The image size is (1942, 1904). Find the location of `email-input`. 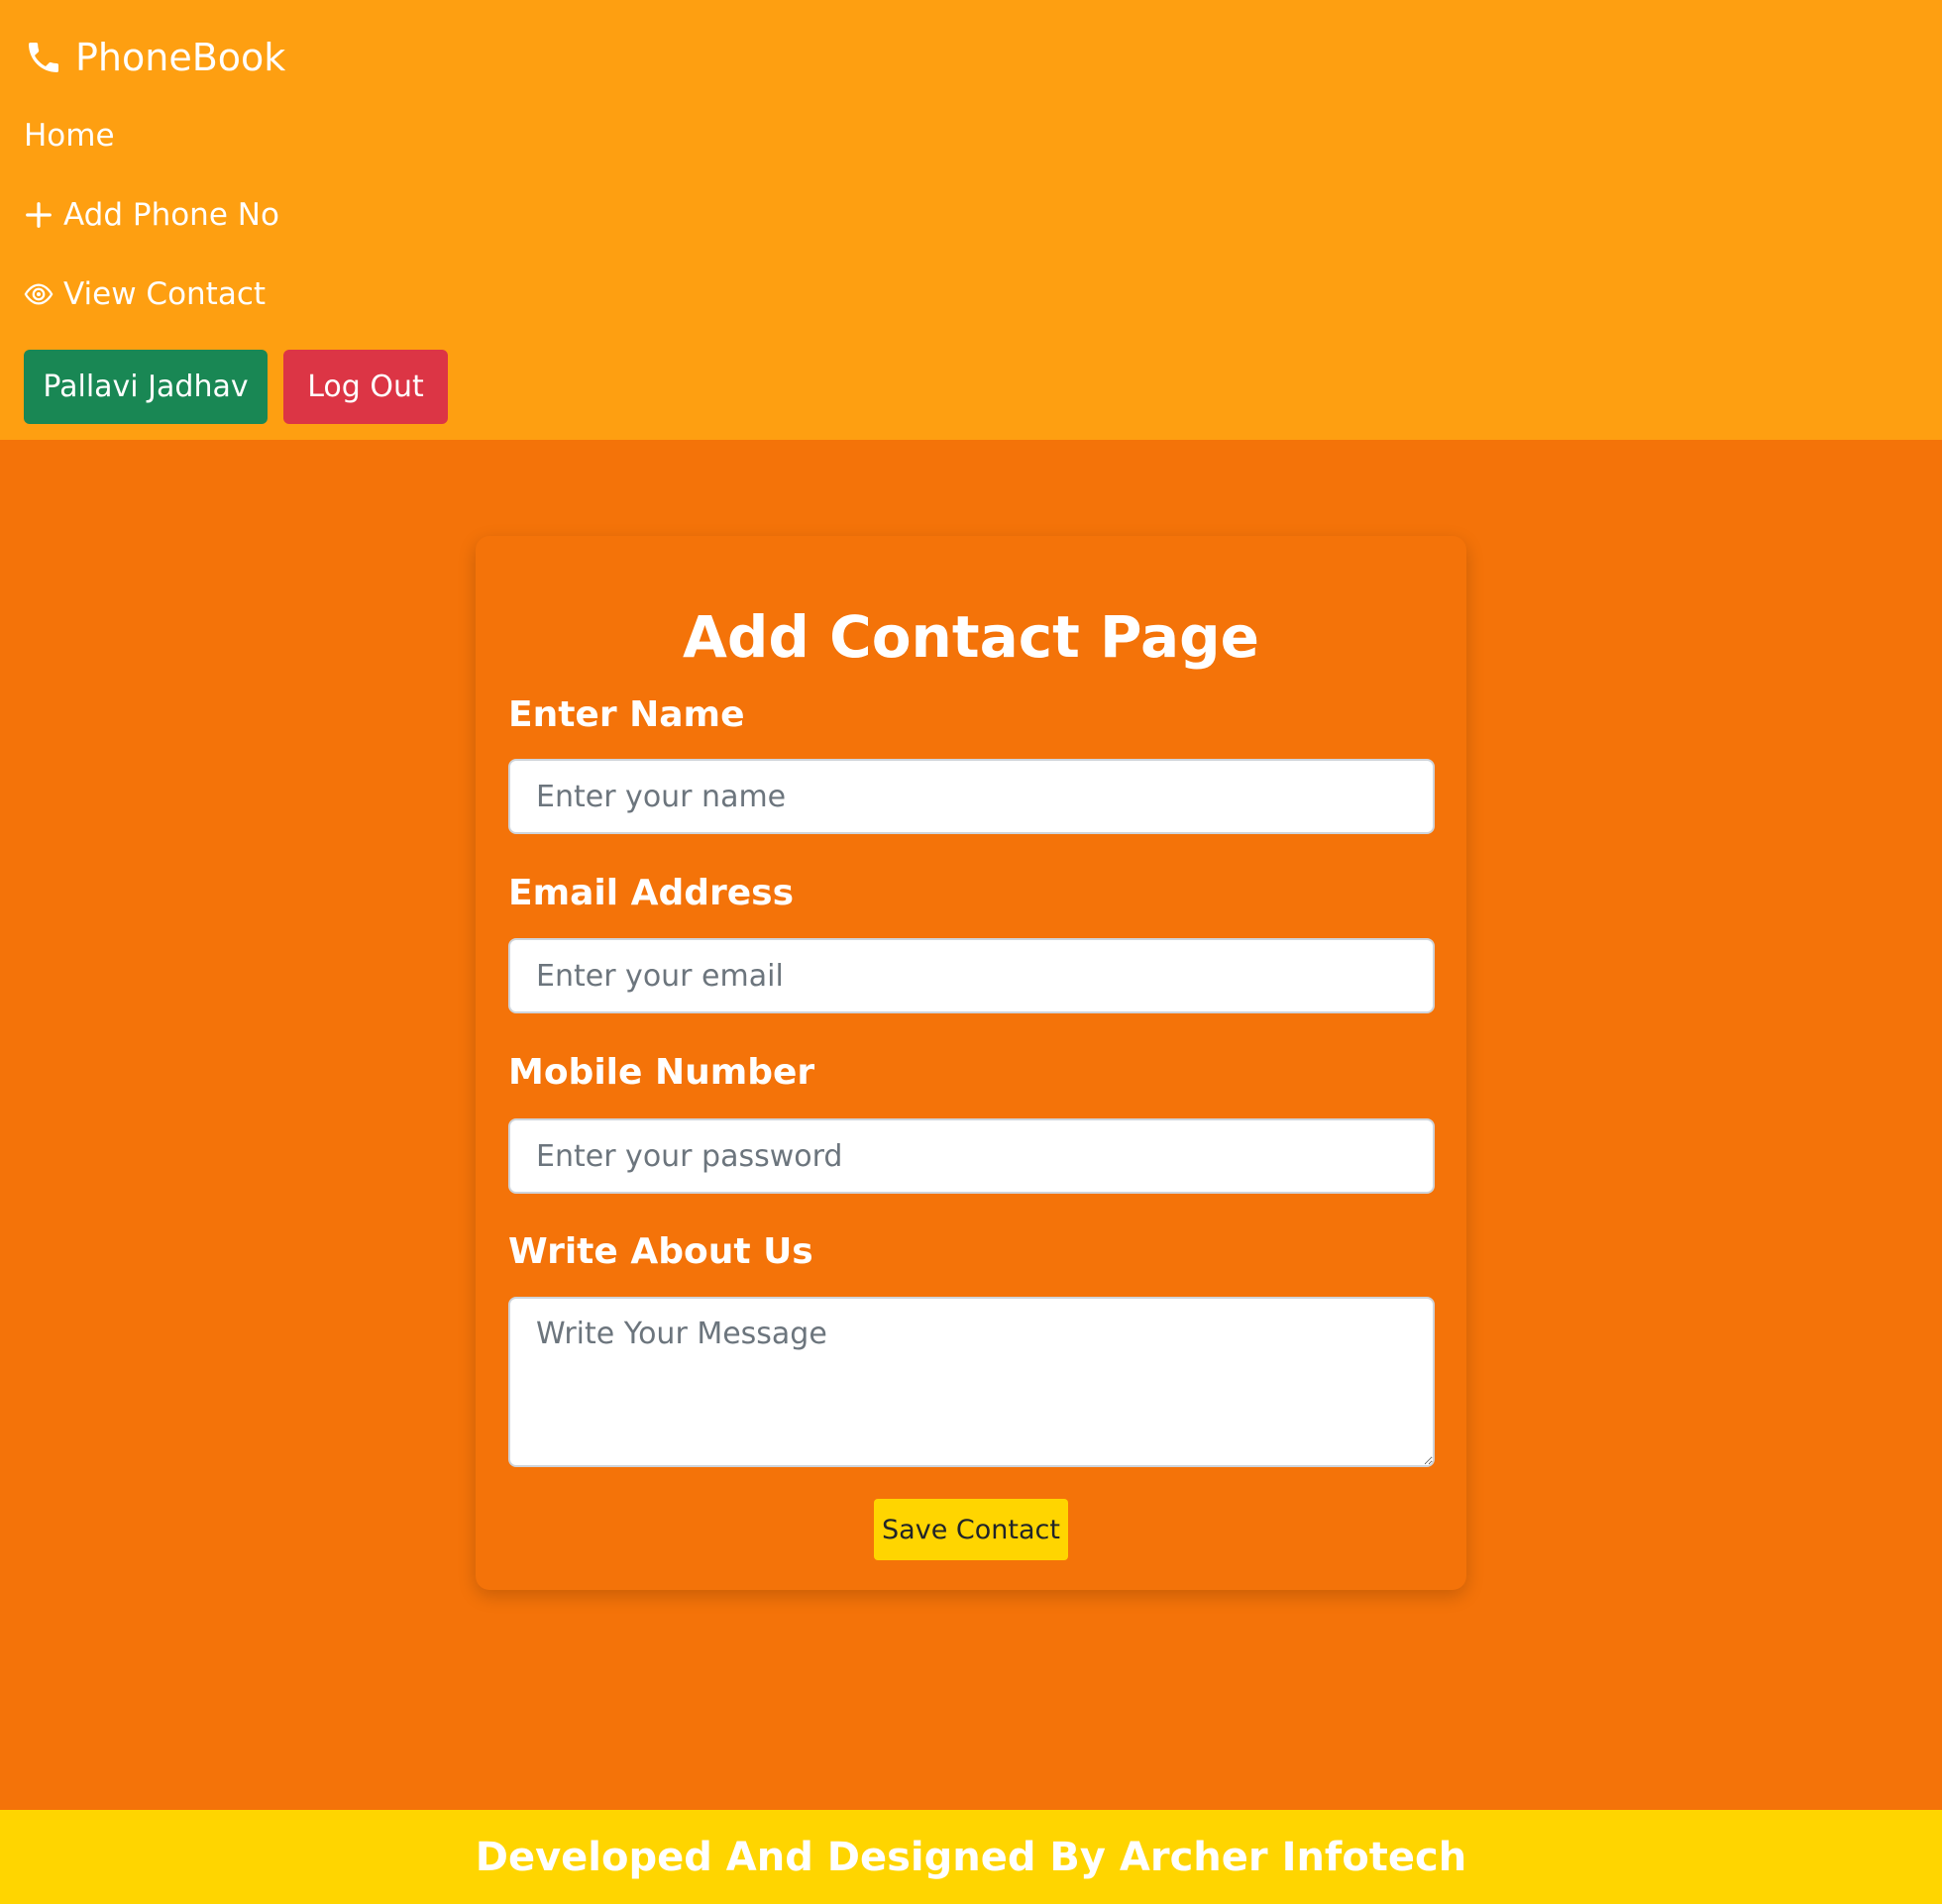

email-input is located at coordinates (971, 975).